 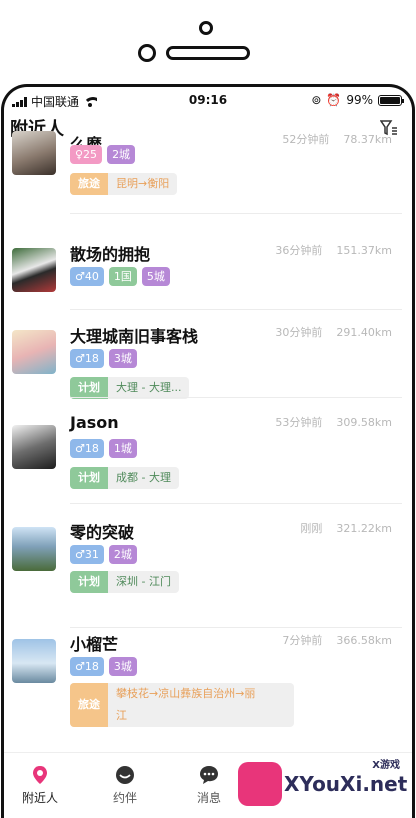 I want to click on plan-route: 攀枝花→凉山彝族自治州→丽江, so click(x=201, y=705).